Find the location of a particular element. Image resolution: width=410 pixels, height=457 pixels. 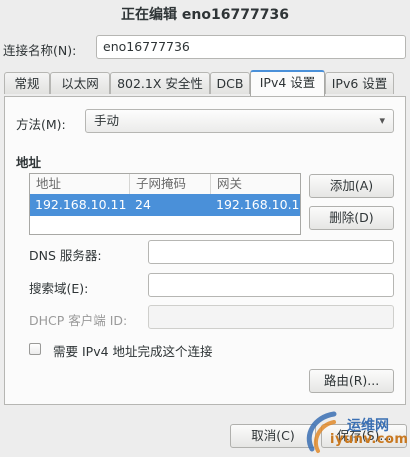

column-header-address: 地址 is located at coordinates (80, 184).